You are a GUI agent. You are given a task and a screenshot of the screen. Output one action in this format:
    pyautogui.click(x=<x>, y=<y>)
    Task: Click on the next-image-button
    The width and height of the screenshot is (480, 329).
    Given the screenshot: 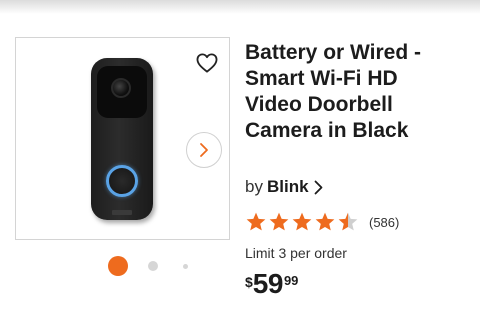 What is the action you would take?
    pyautogui.click(x=204, y=150)
    